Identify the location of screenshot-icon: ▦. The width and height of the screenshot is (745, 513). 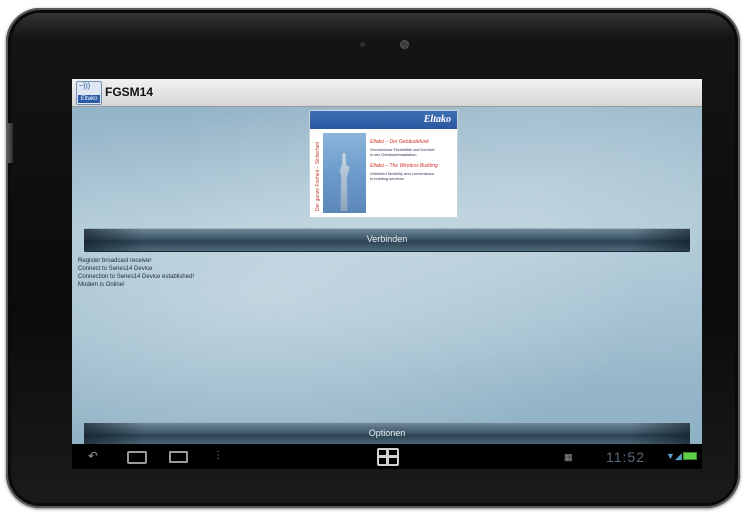
(568, 457).